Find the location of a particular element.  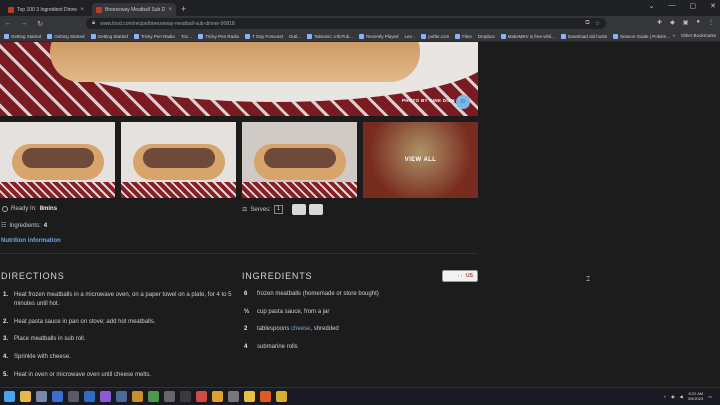

step-text: Sprinkle with cheese. is located at coordinates (42, 357).